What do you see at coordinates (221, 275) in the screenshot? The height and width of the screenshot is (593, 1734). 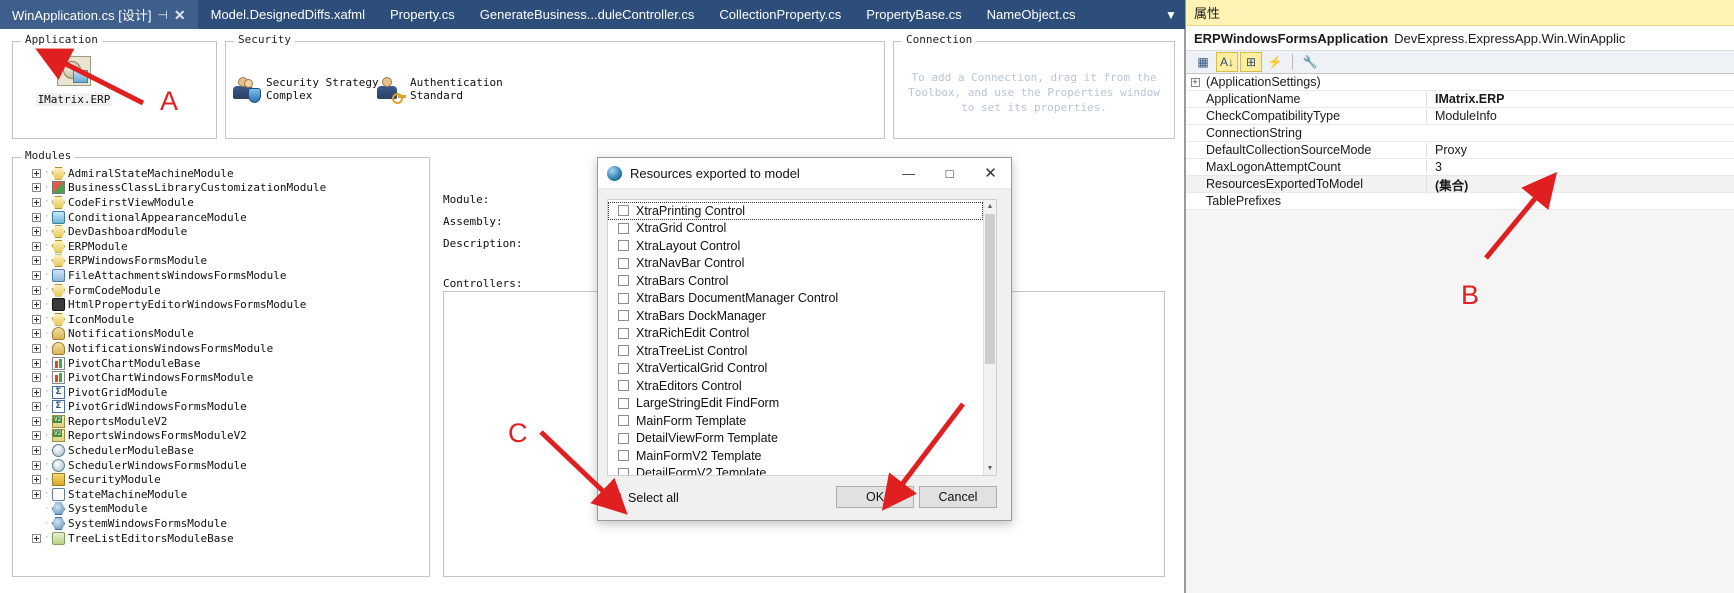 I see `tree-row: ·· FileAttachmentsWindowsFormsModule` at bounding box center [221, 275].